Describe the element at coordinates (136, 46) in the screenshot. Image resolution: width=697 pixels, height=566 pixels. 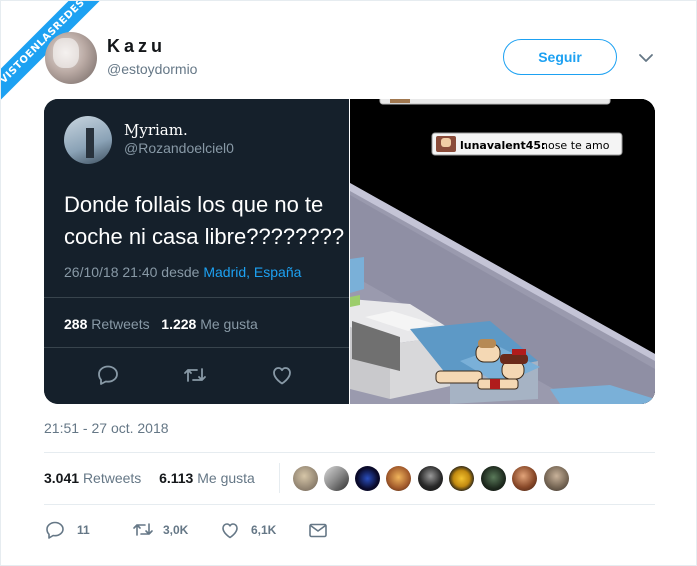
I see `author-name: Kazu` at that location.